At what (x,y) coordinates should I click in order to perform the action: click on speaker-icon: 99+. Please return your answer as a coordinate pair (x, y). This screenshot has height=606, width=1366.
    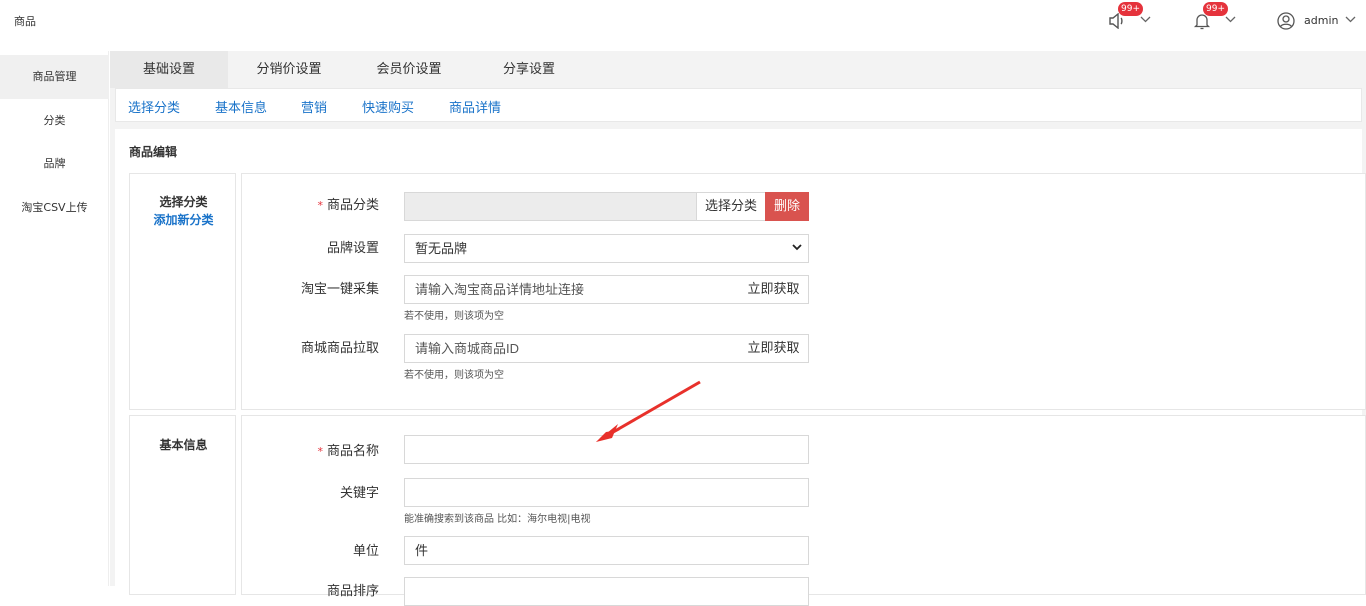
    Looking at the image, I should click on (1125, 16).